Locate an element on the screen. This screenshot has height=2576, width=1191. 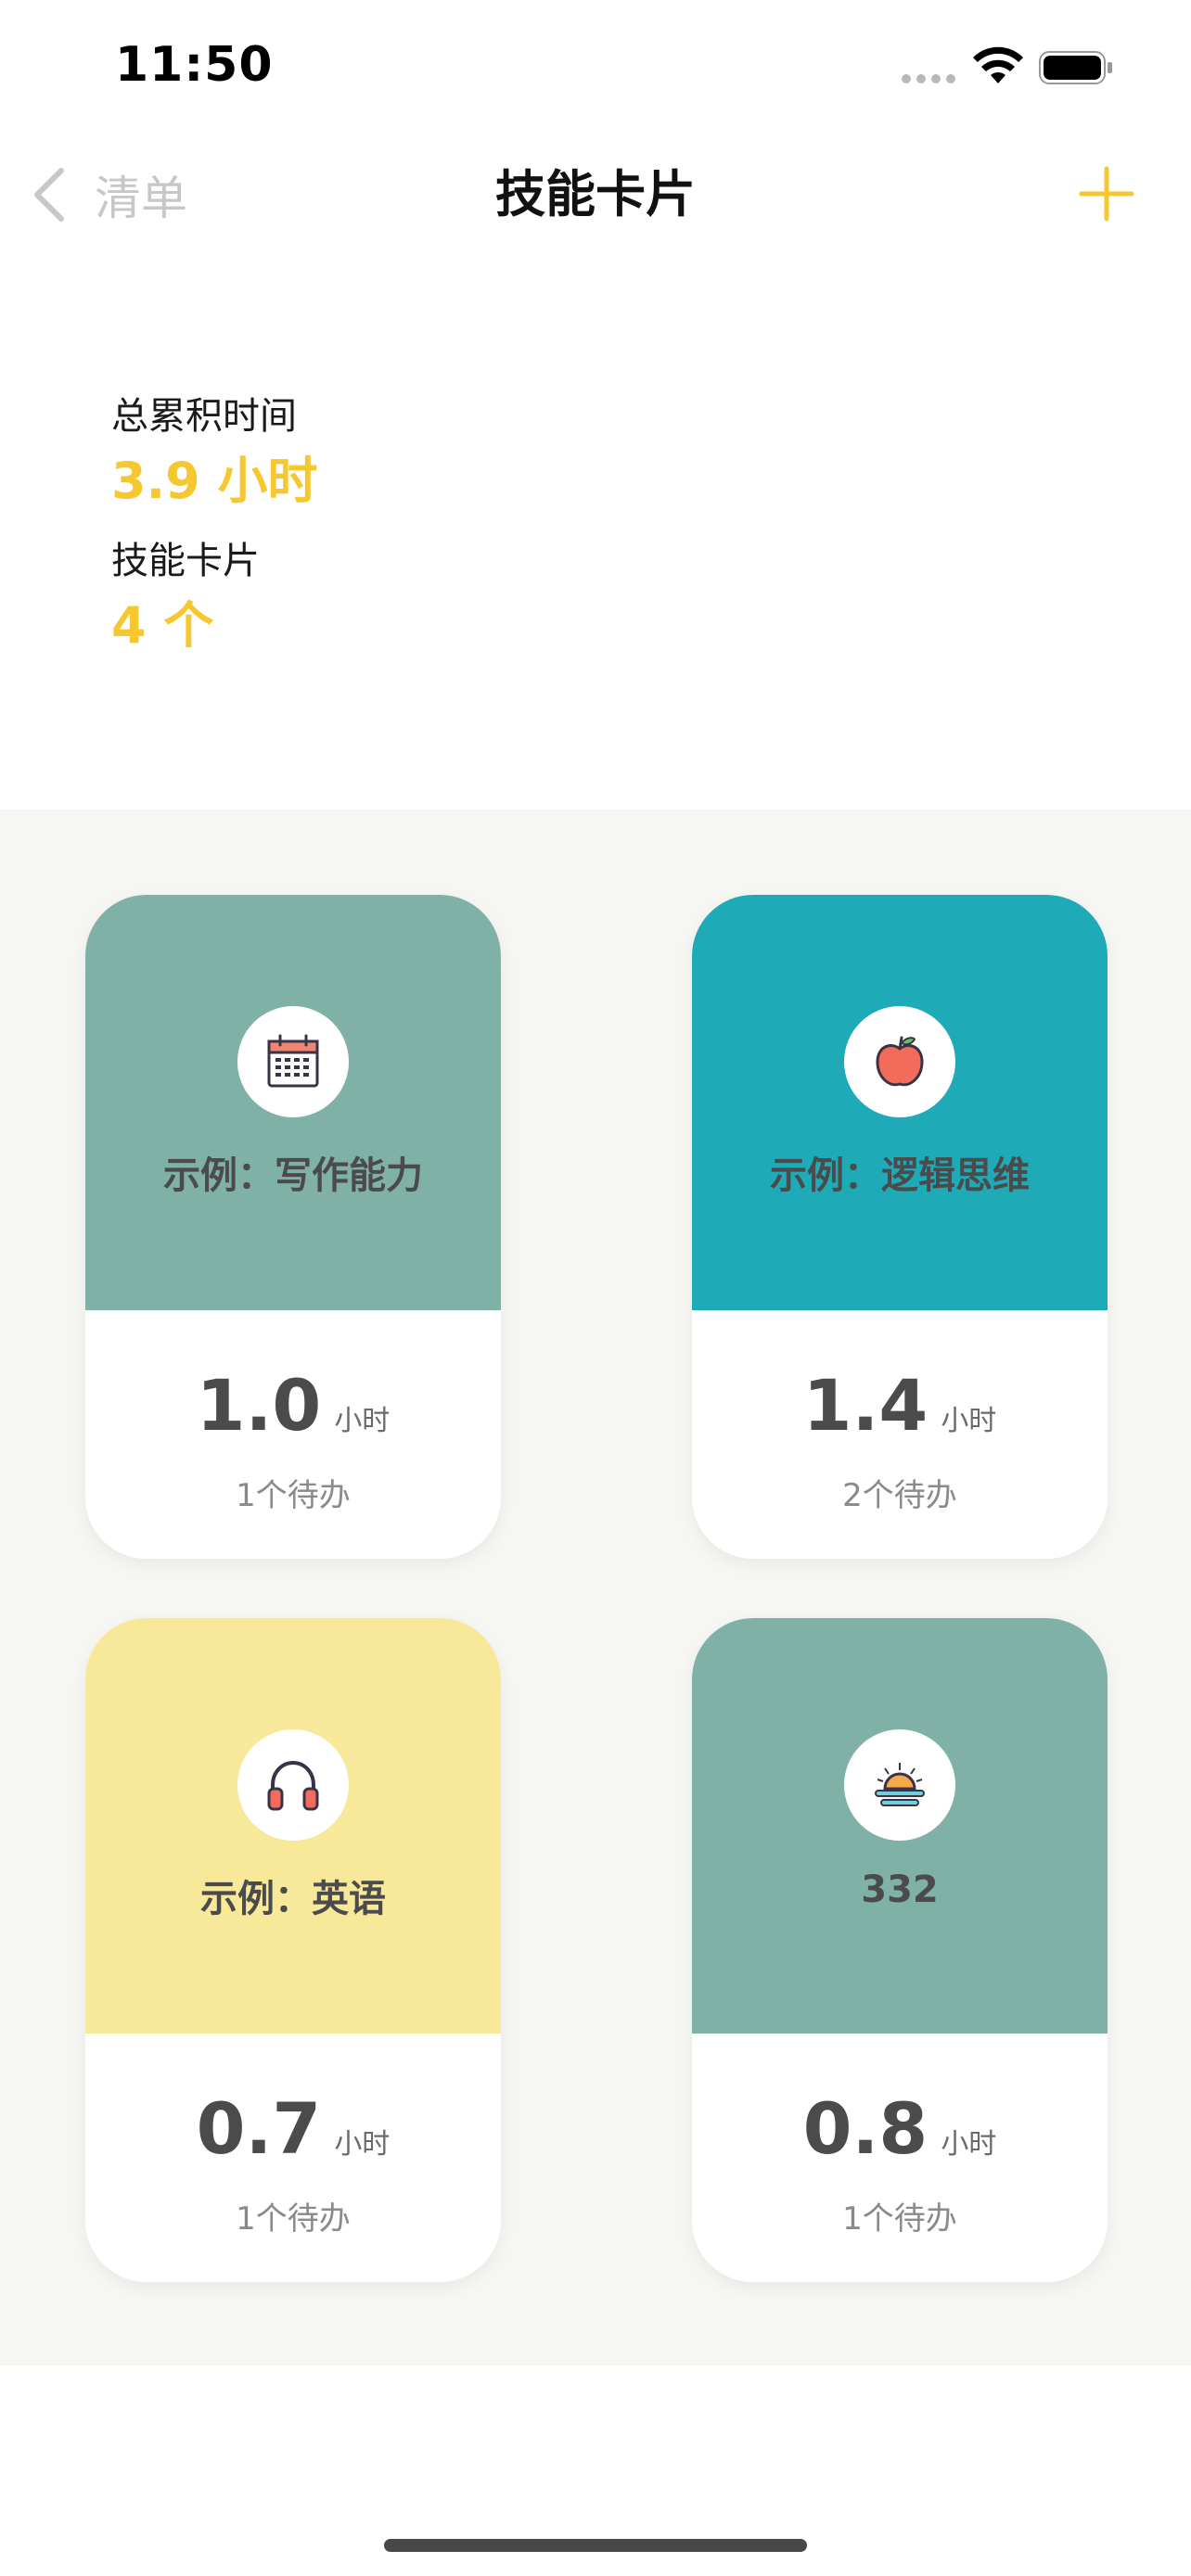
card-header: 示例：写作能力 is located at coordinates (293, 1102).